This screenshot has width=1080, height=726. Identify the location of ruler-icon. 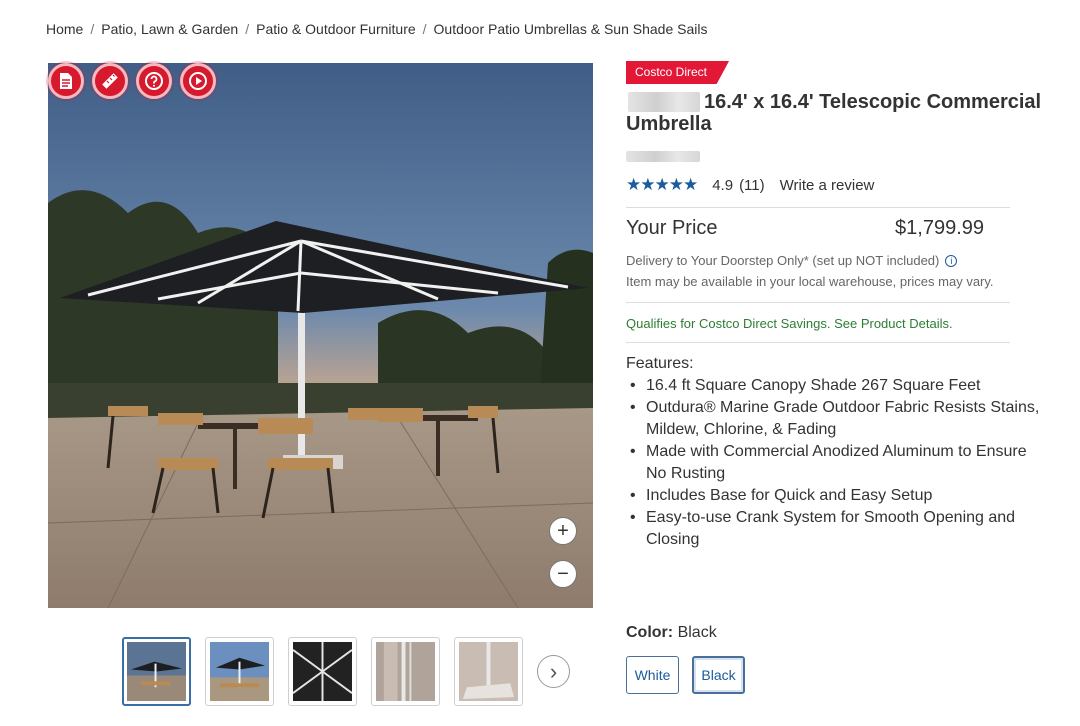
(110, 81).